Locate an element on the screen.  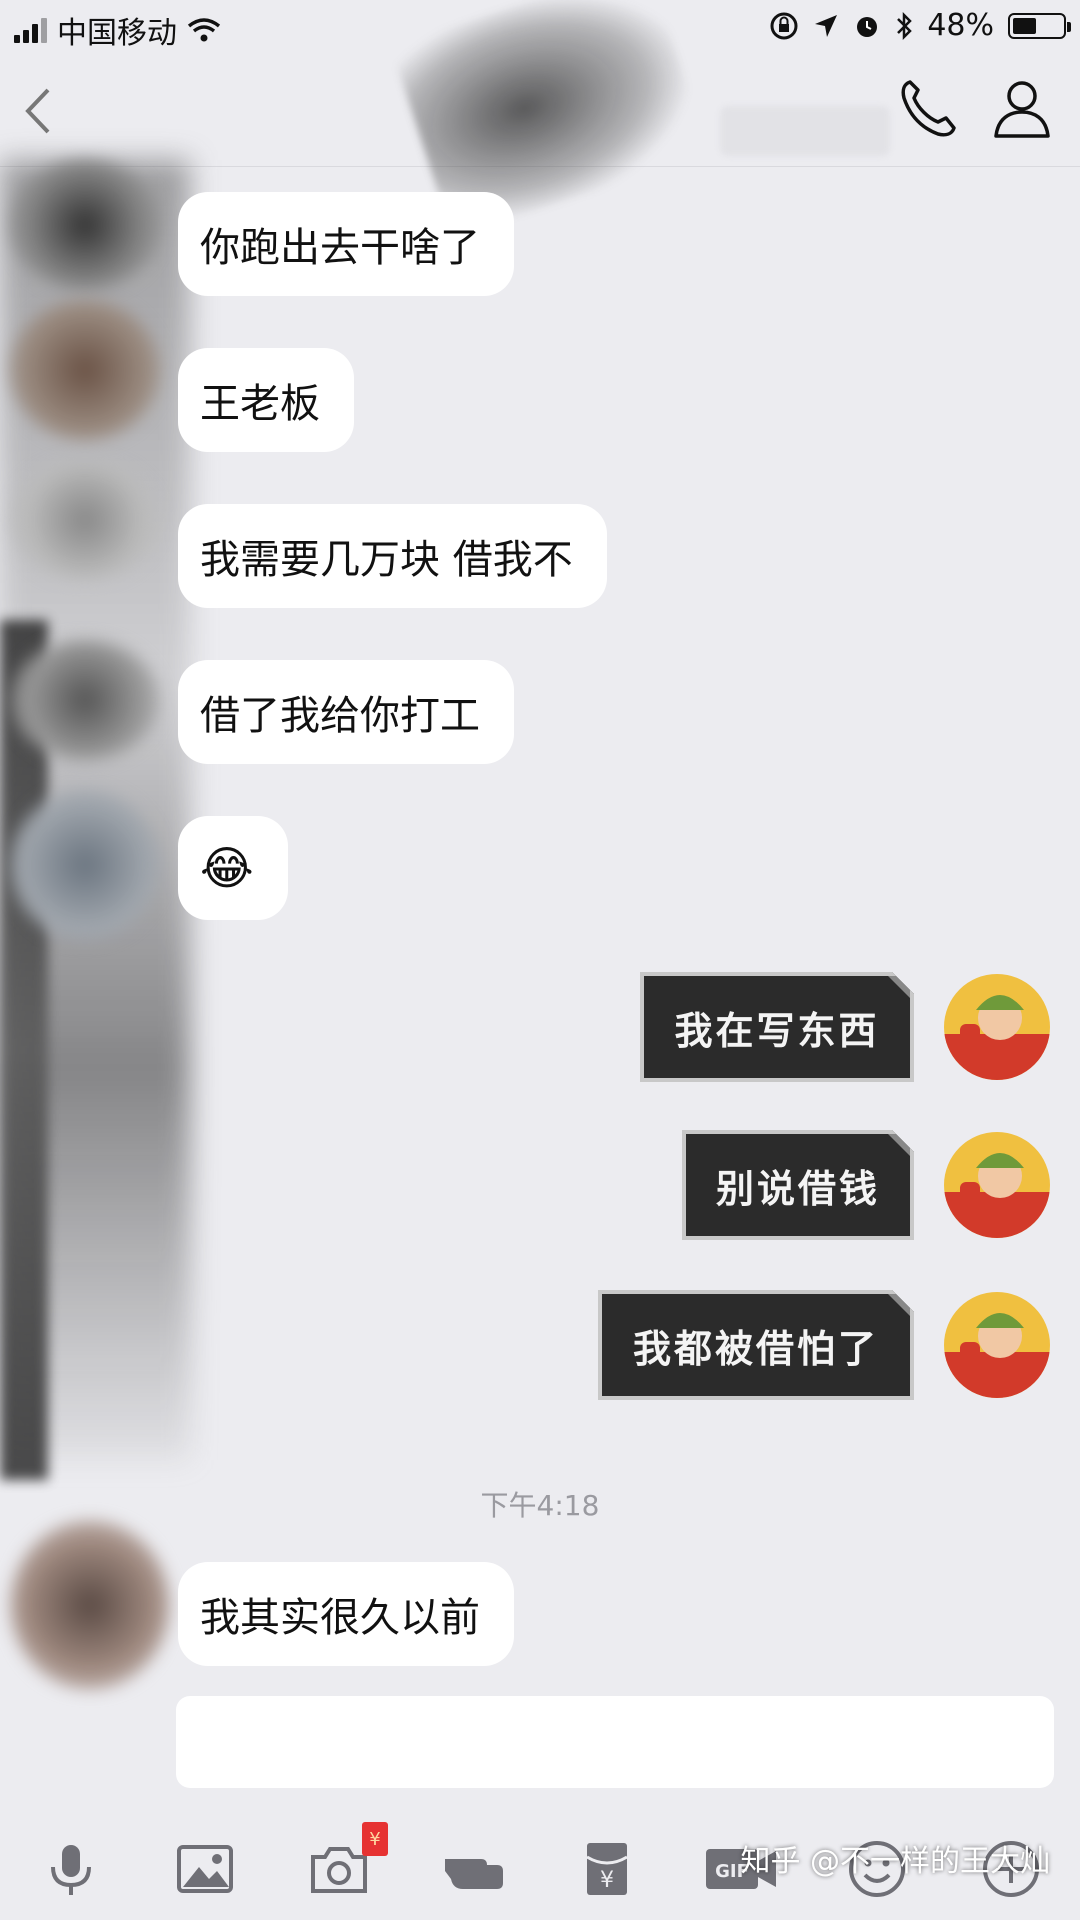
message-bubble-incoming: 我其实很久以前 is located at coordinates (346, 1614).